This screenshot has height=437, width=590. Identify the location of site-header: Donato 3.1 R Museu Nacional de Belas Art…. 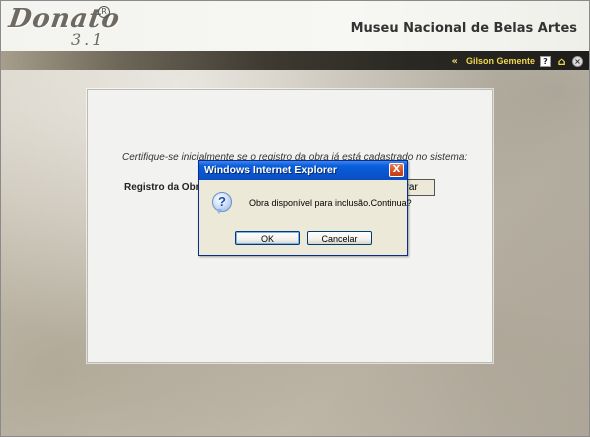
(295, 26).